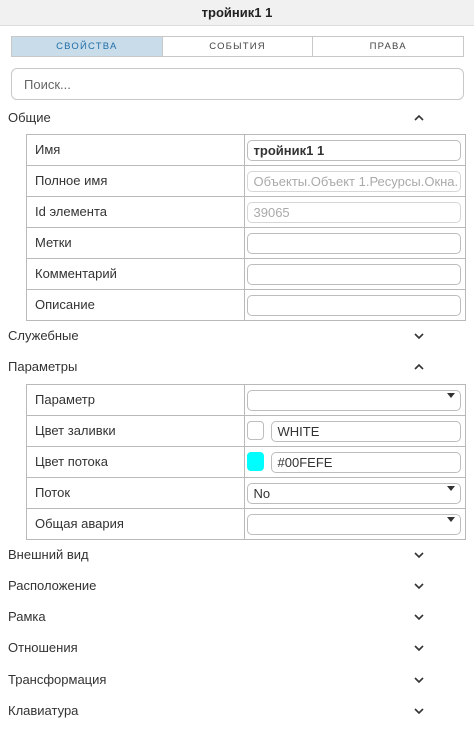 The width and height of the screenshot is (474, 736). What do you see at coordinates (388, 46) in the screenshot?
I see `tab-rights: ПРАВА` at bounding box center [388, 46].